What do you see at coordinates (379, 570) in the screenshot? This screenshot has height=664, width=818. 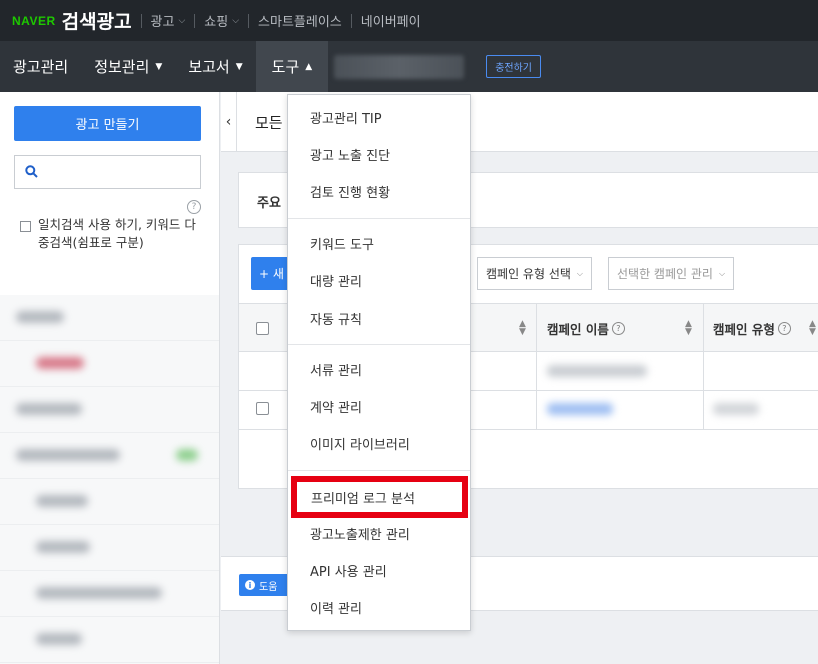 I see `menu-item-api-management: API 사용 관리` at bounding box center [379, 570].